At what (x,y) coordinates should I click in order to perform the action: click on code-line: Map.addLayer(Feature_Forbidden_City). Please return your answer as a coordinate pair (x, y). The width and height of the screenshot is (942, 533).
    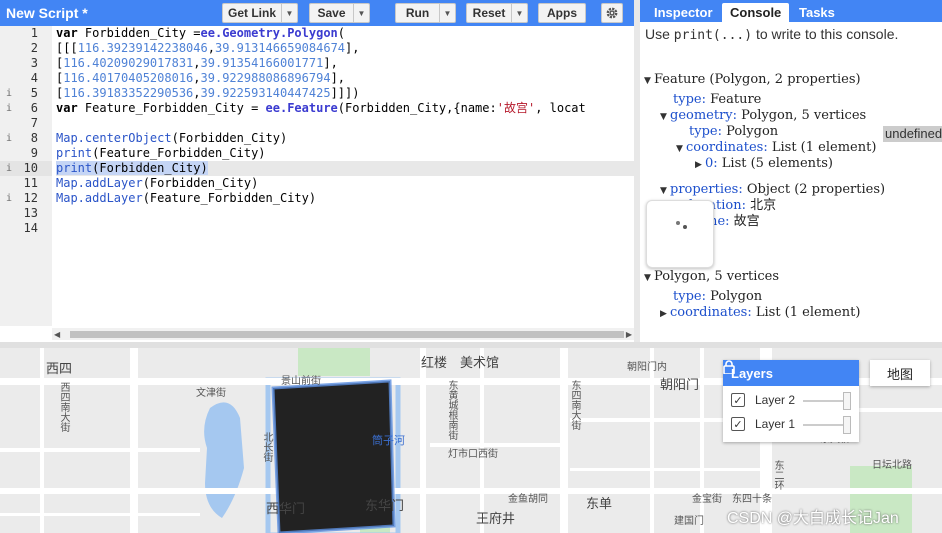
    Looking at the image, I should click on (186, 198).